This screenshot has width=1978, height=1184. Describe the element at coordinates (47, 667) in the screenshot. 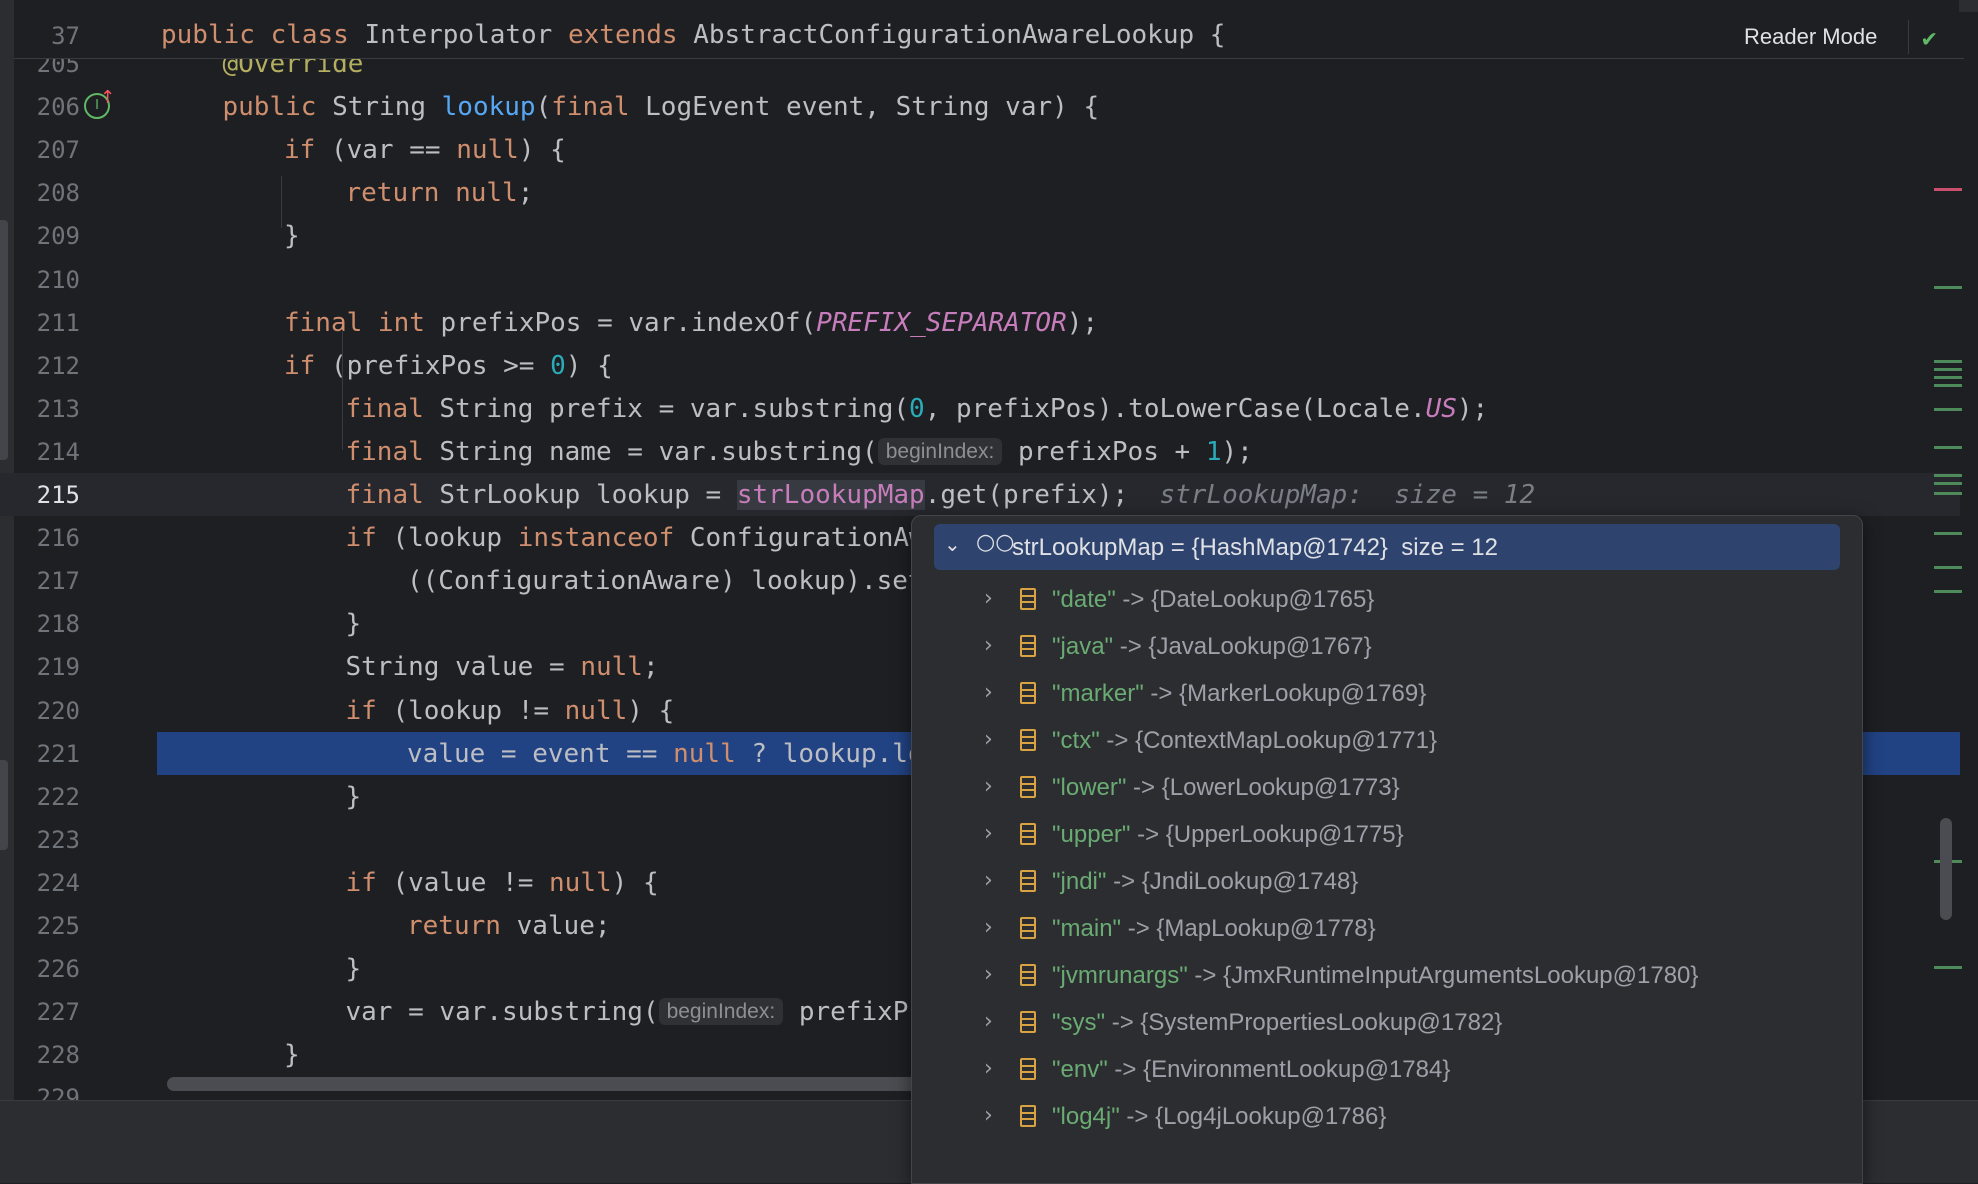

I see `line-number: 219` at that location.